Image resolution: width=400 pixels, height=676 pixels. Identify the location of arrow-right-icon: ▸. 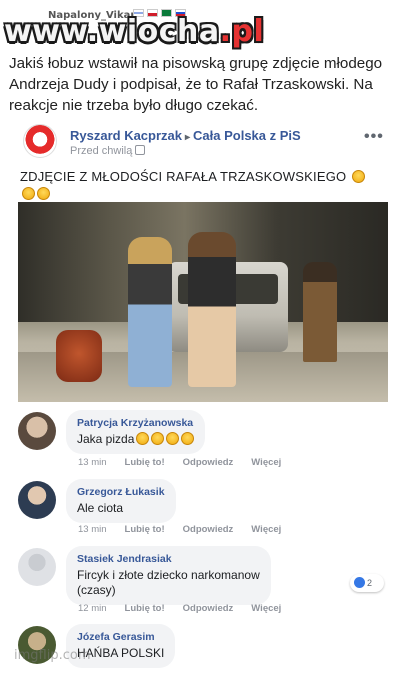
(188, 137).